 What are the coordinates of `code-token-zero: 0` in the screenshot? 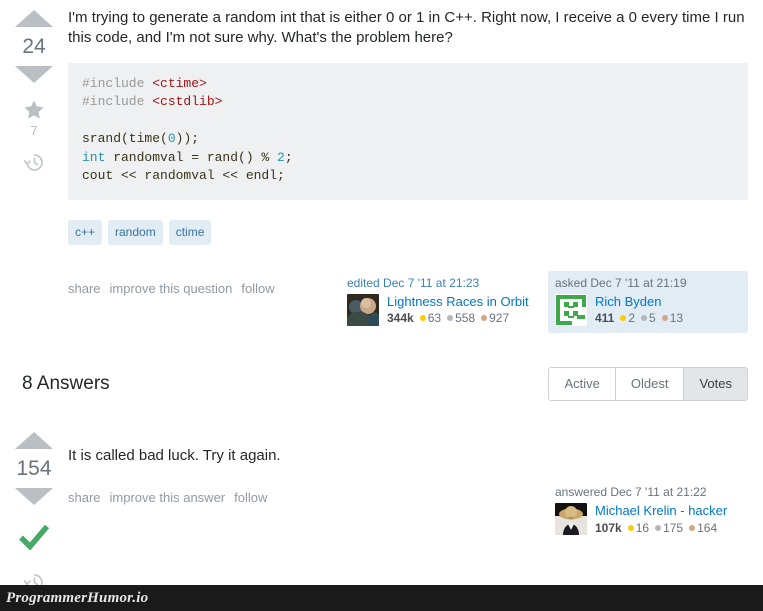 It's located at (171, 139).